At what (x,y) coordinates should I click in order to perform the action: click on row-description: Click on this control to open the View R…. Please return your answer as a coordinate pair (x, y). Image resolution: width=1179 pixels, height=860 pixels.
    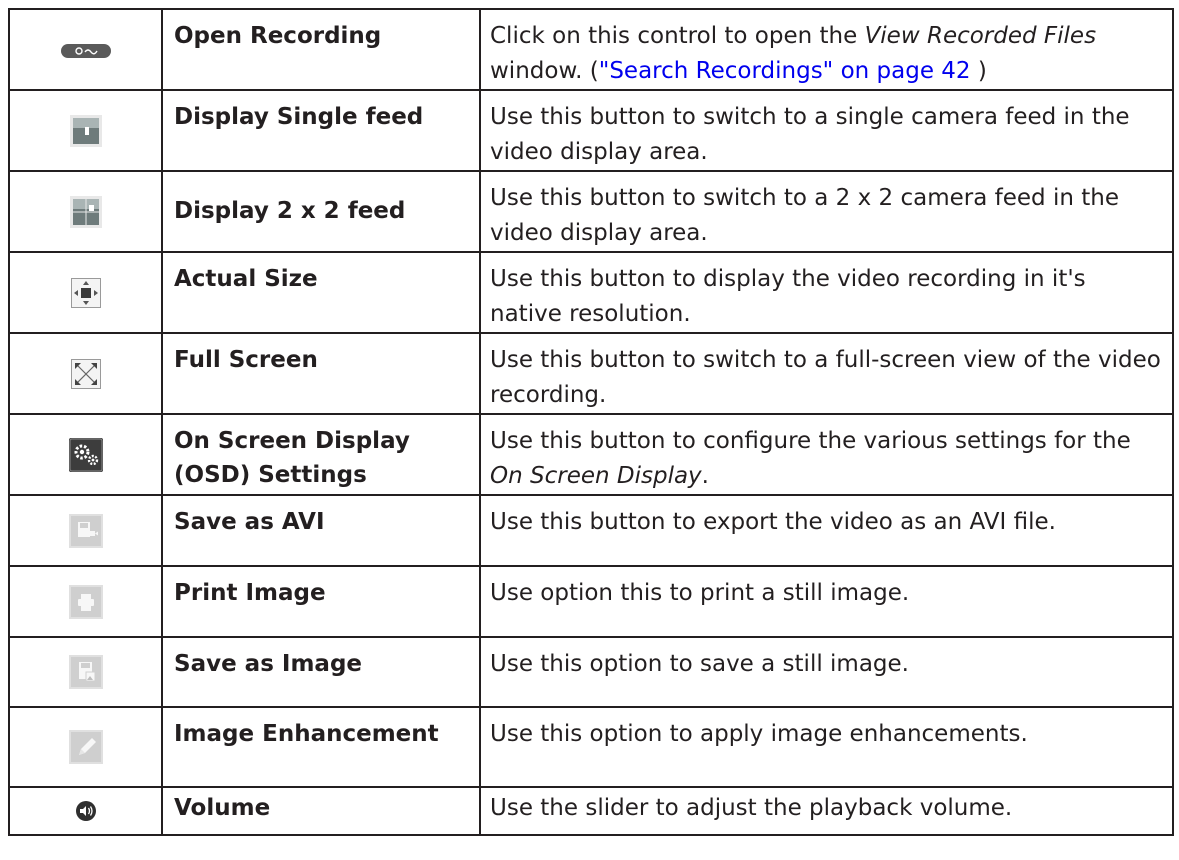
    Looking at the image, I should click on (826, 49).